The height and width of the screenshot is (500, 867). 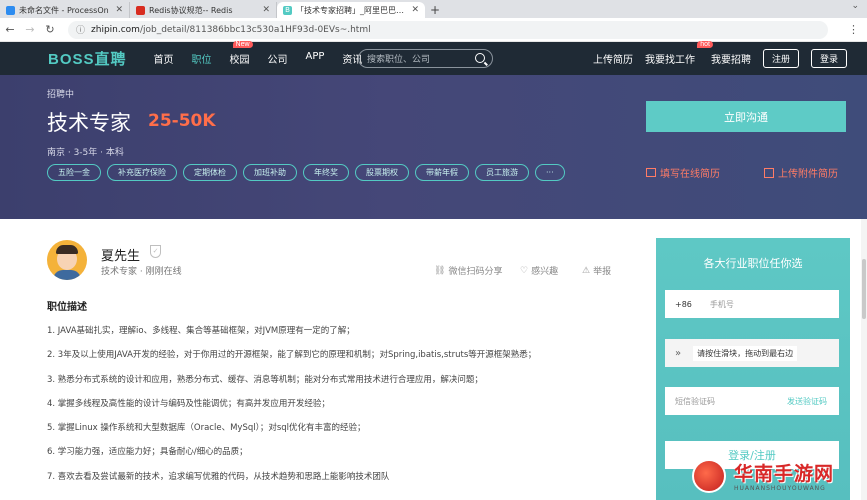 I want to click on interest-label: 感兴趣, so click(x=545, y=272).